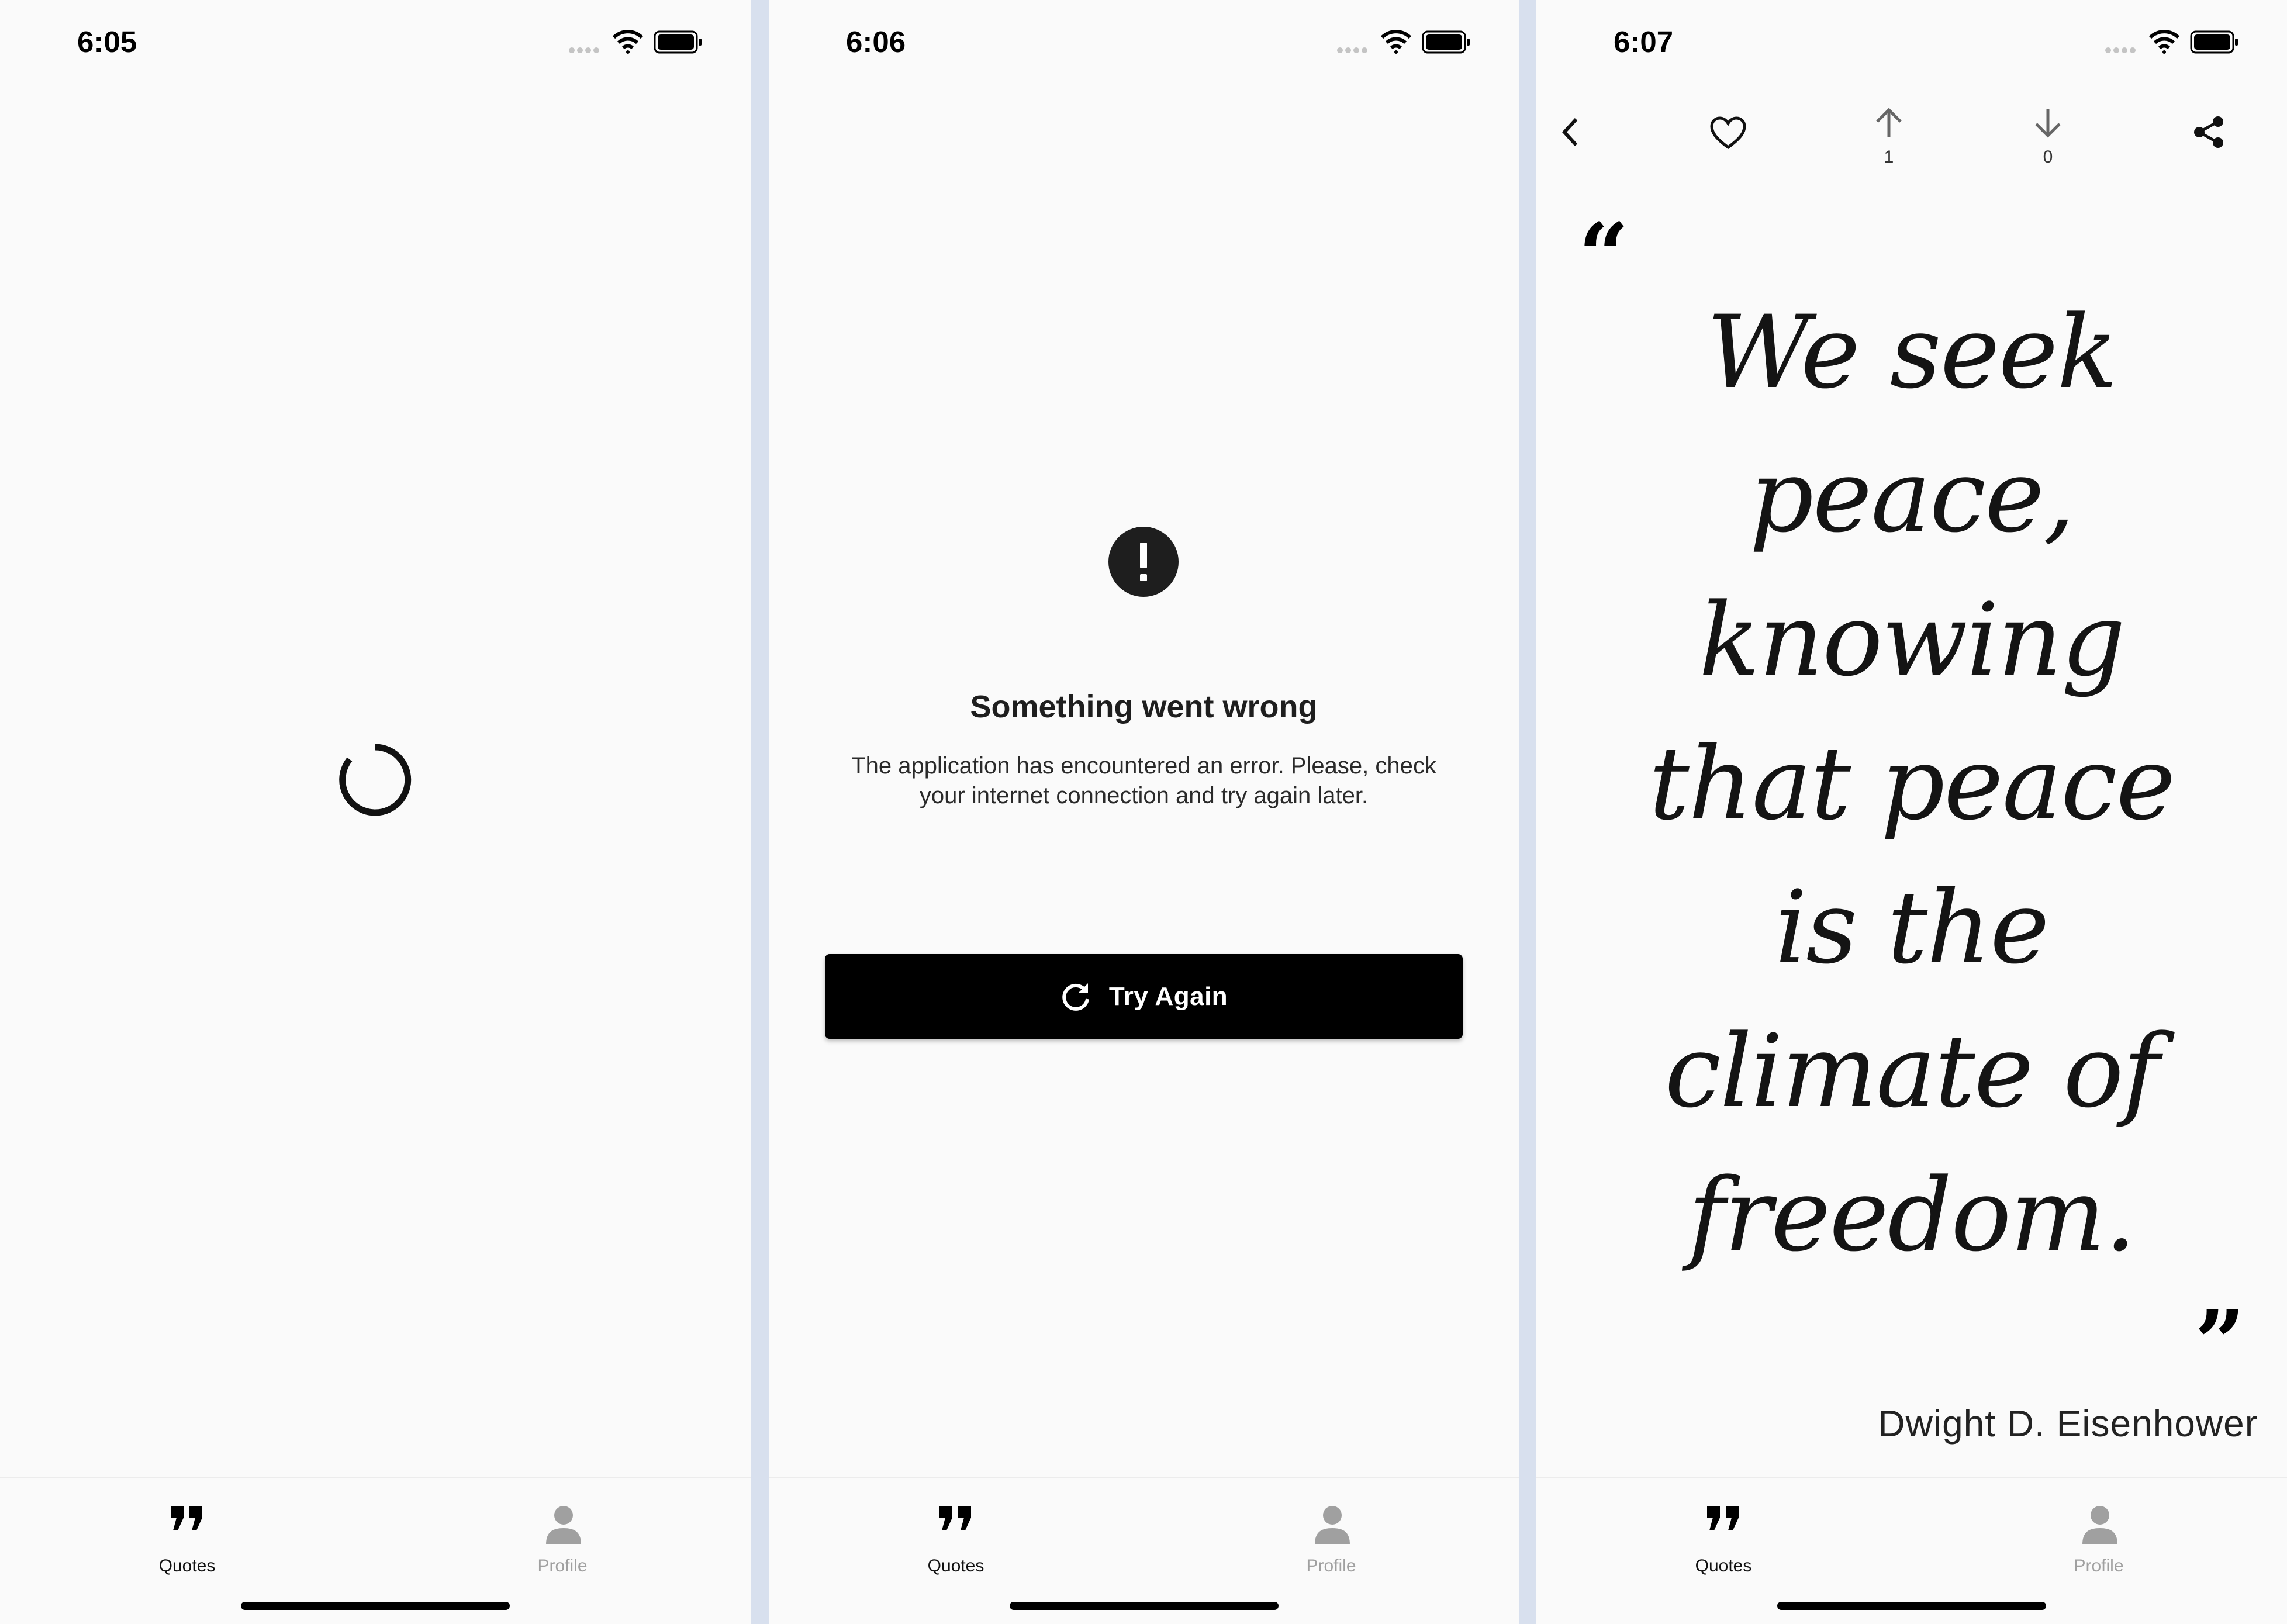 The width and height of the screenshot is (2287, 1624). I want to click on refresh-icon, so click(1076, 997).